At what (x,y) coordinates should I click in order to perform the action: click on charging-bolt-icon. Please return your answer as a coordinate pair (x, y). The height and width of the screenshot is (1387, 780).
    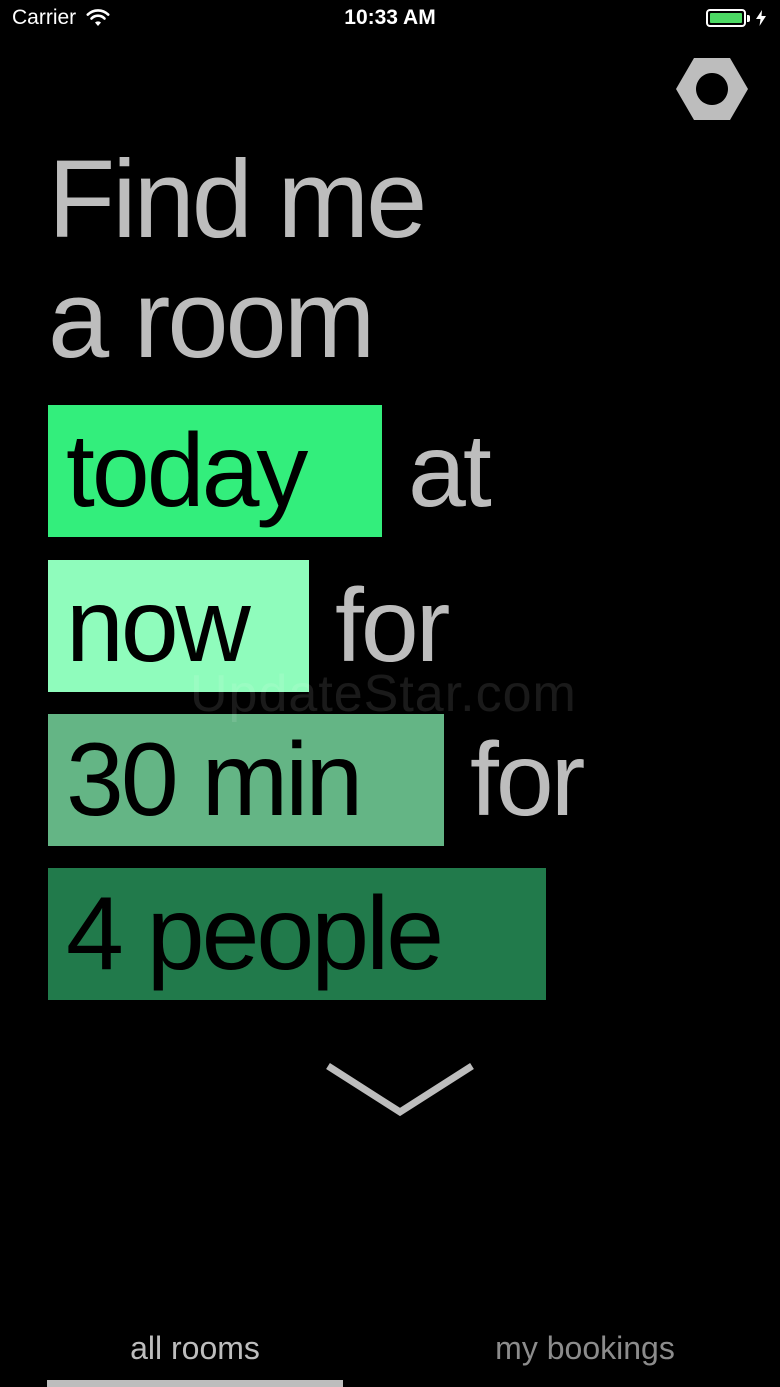
    Looking at the image, I should click on (761, 18).